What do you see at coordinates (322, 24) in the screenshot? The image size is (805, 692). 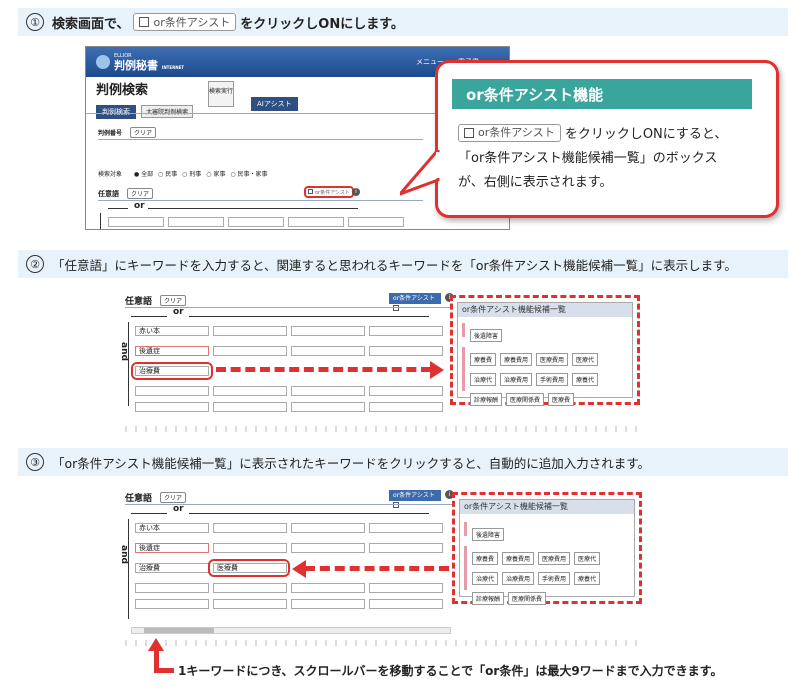 I see `step1-post: をクリックしONにします。` at bounding box center [322, 24].